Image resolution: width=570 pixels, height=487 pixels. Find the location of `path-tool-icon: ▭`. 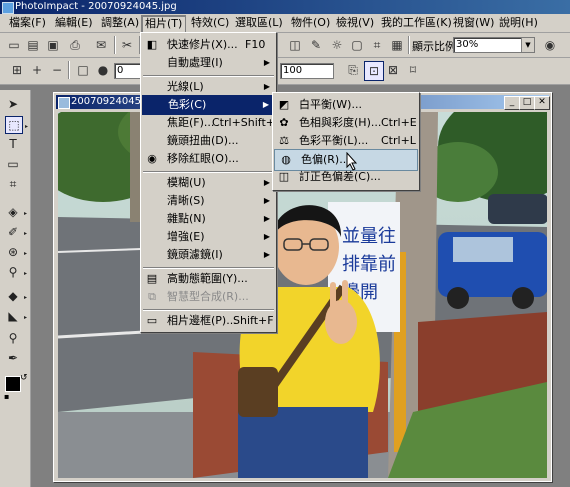

path-tool-icon: ▭ is located at coordinates (13, 164).